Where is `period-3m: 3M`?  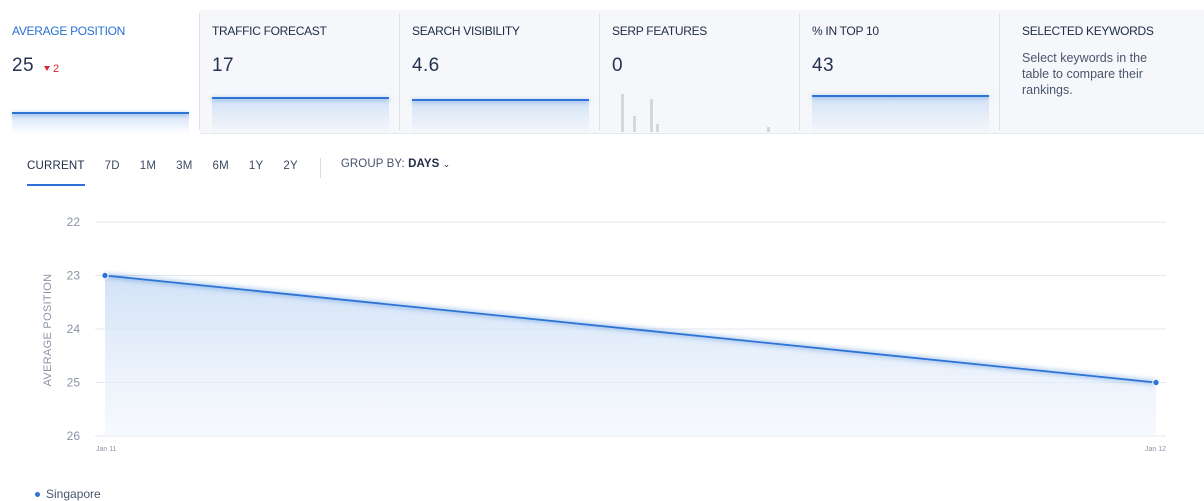
period-3m: 3M is located at coordinates (184, 171).